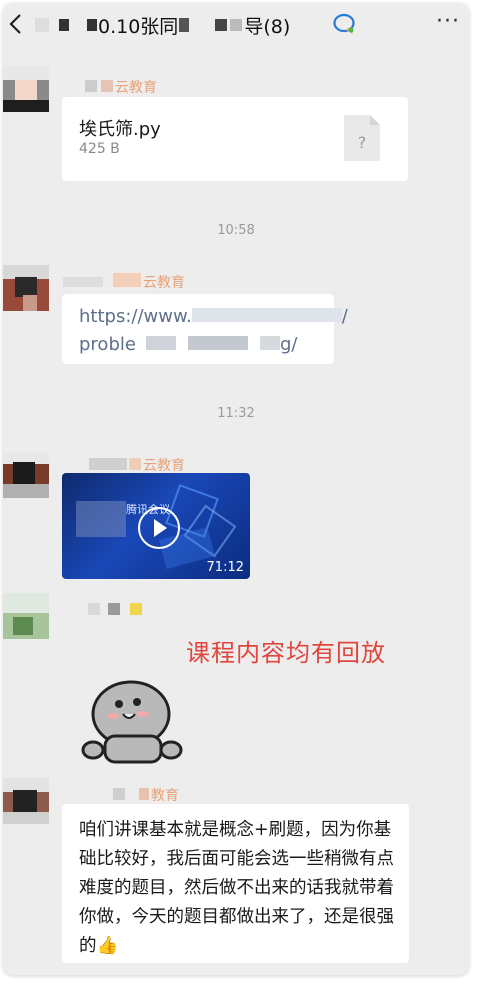 Image resolution: width=478 pixels, height=988 pixels. What do you see at coordinates (120, 129) in the screenshot?
I see `file-name: 埃氏筛.py` at bounding box center [120, 129].